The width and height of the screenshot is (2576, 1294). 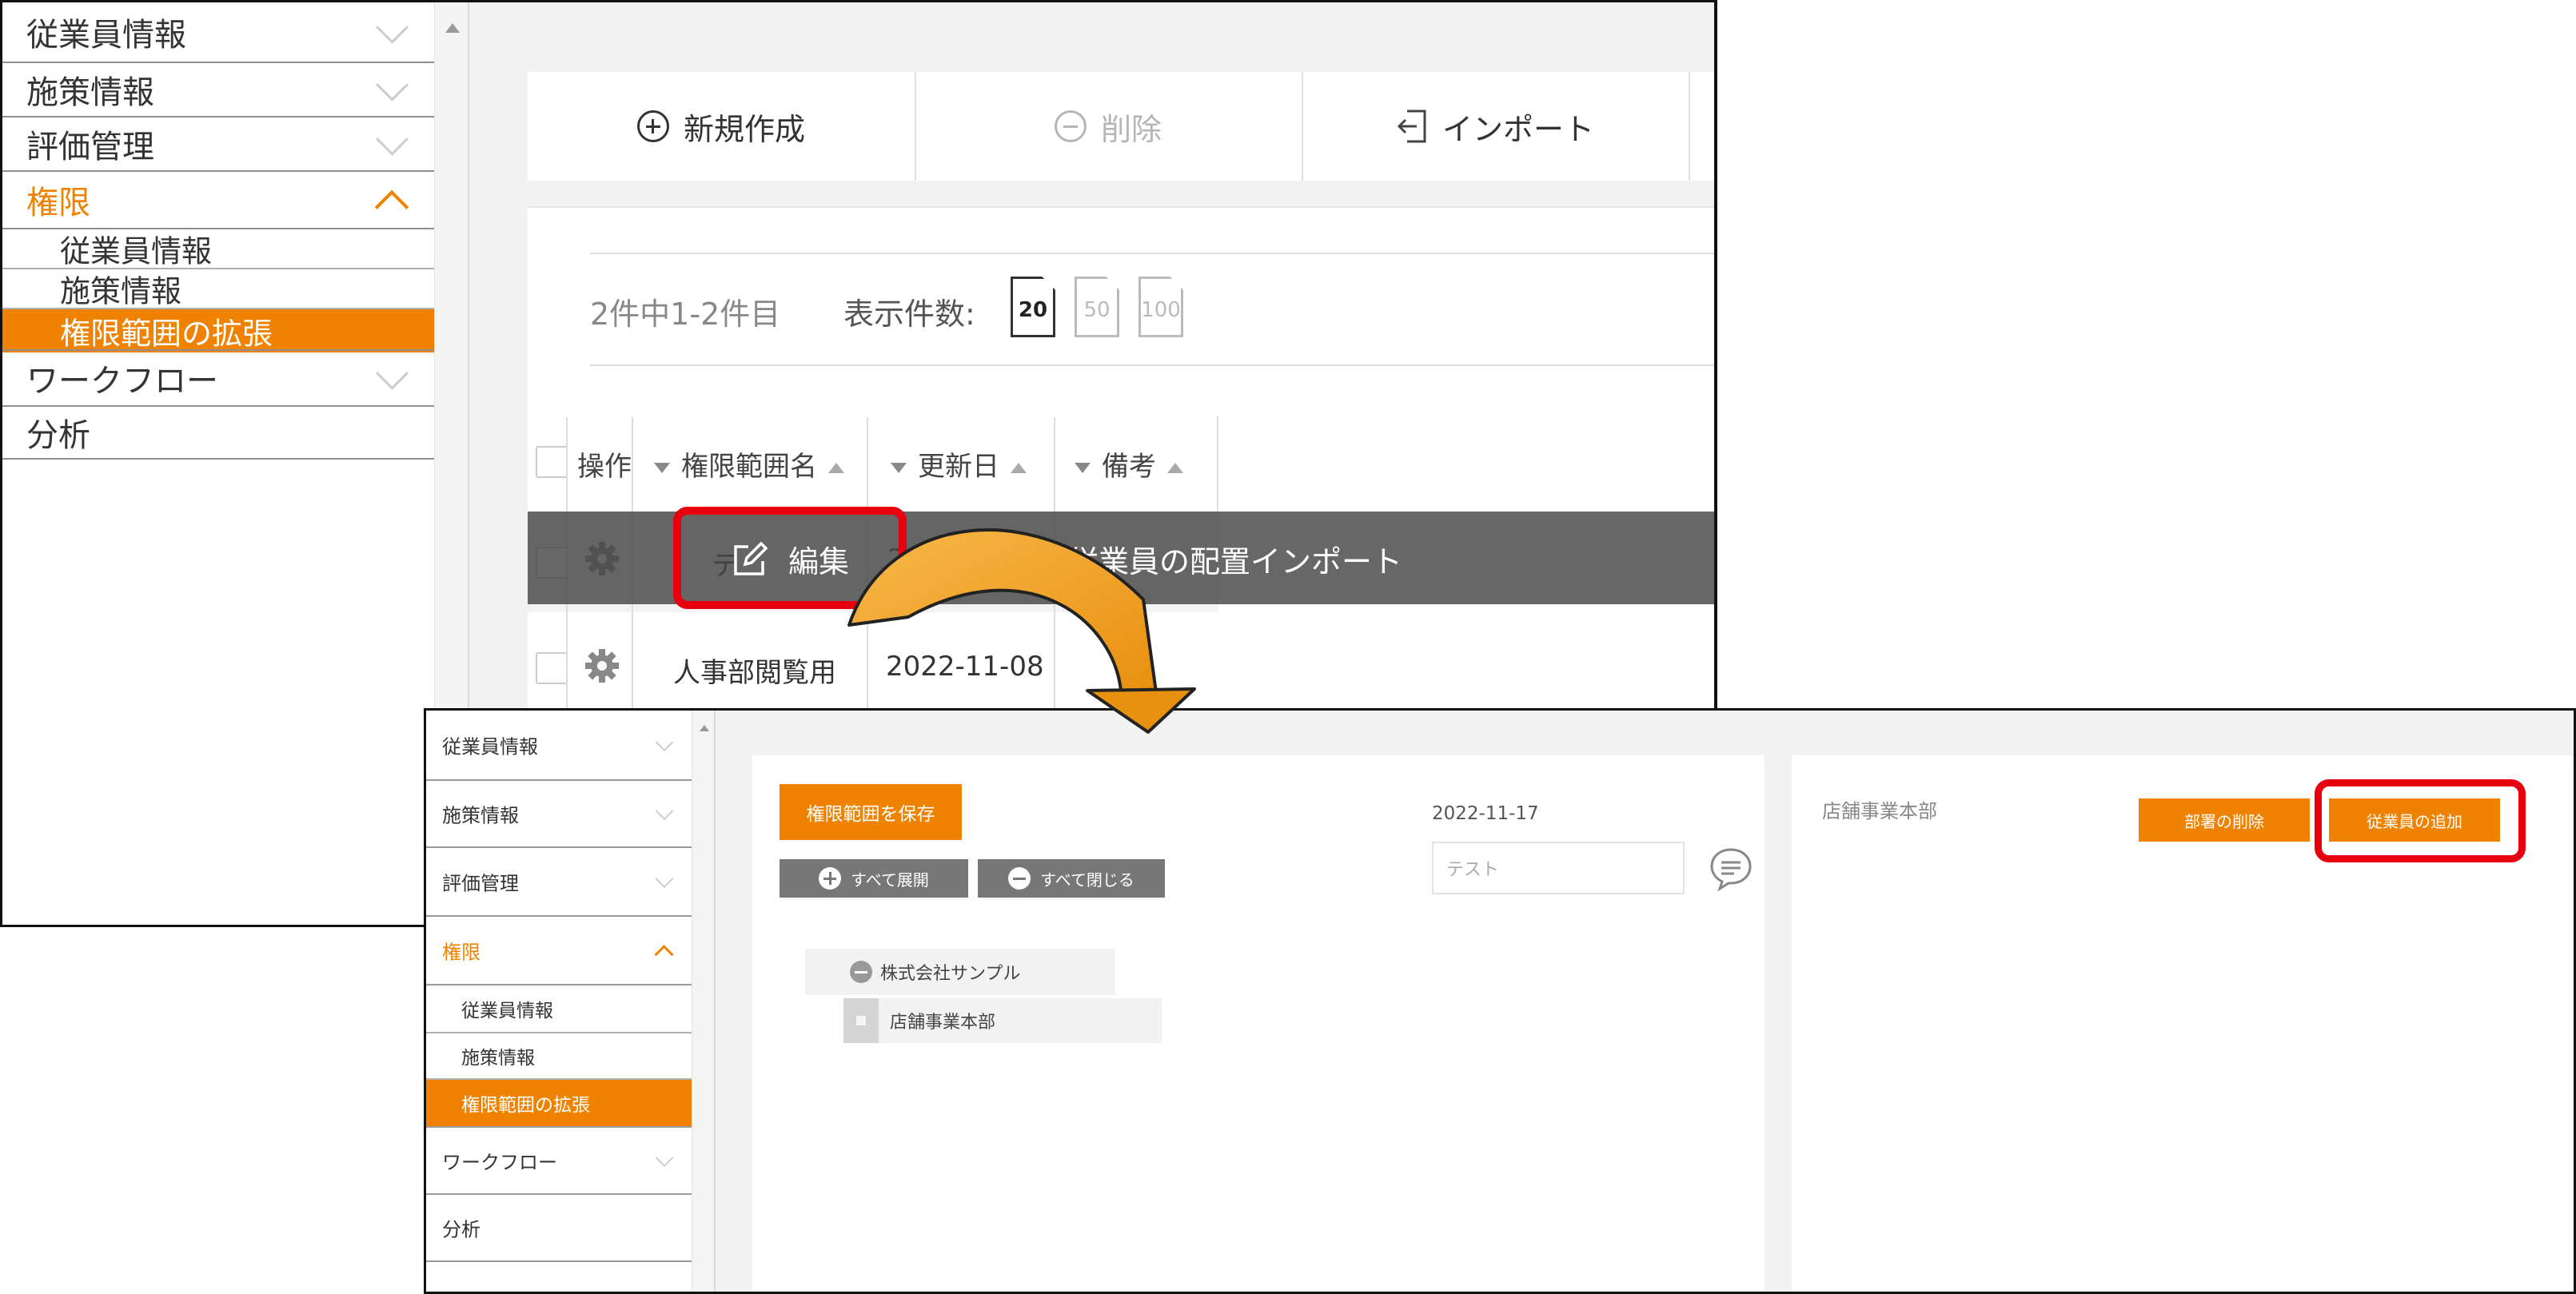 What do you see at coordinates (749, 467) in the screenshot?
I see `column-header-name-label: 権限範囲名` at bounding box center [749, 467].